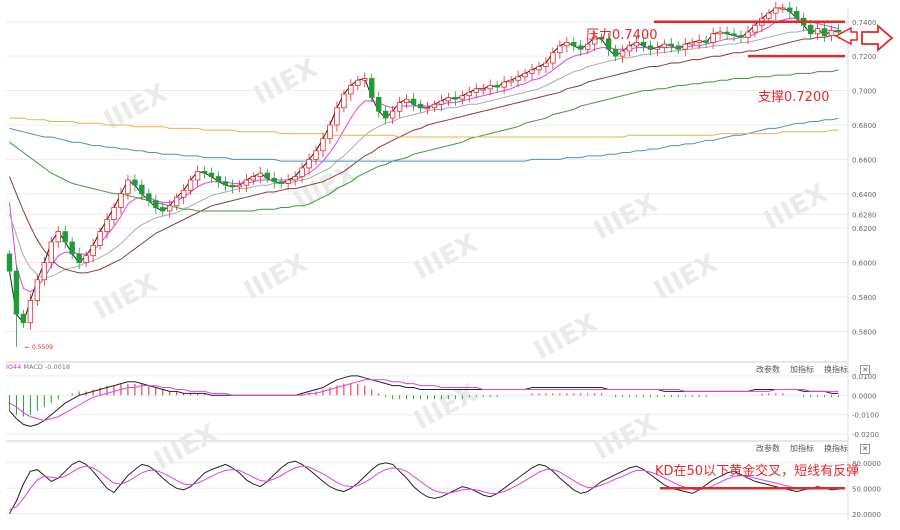 This screenshot has height=530, width=900. I want to click on y-tick-label: 0.6200, so click(864, 229).